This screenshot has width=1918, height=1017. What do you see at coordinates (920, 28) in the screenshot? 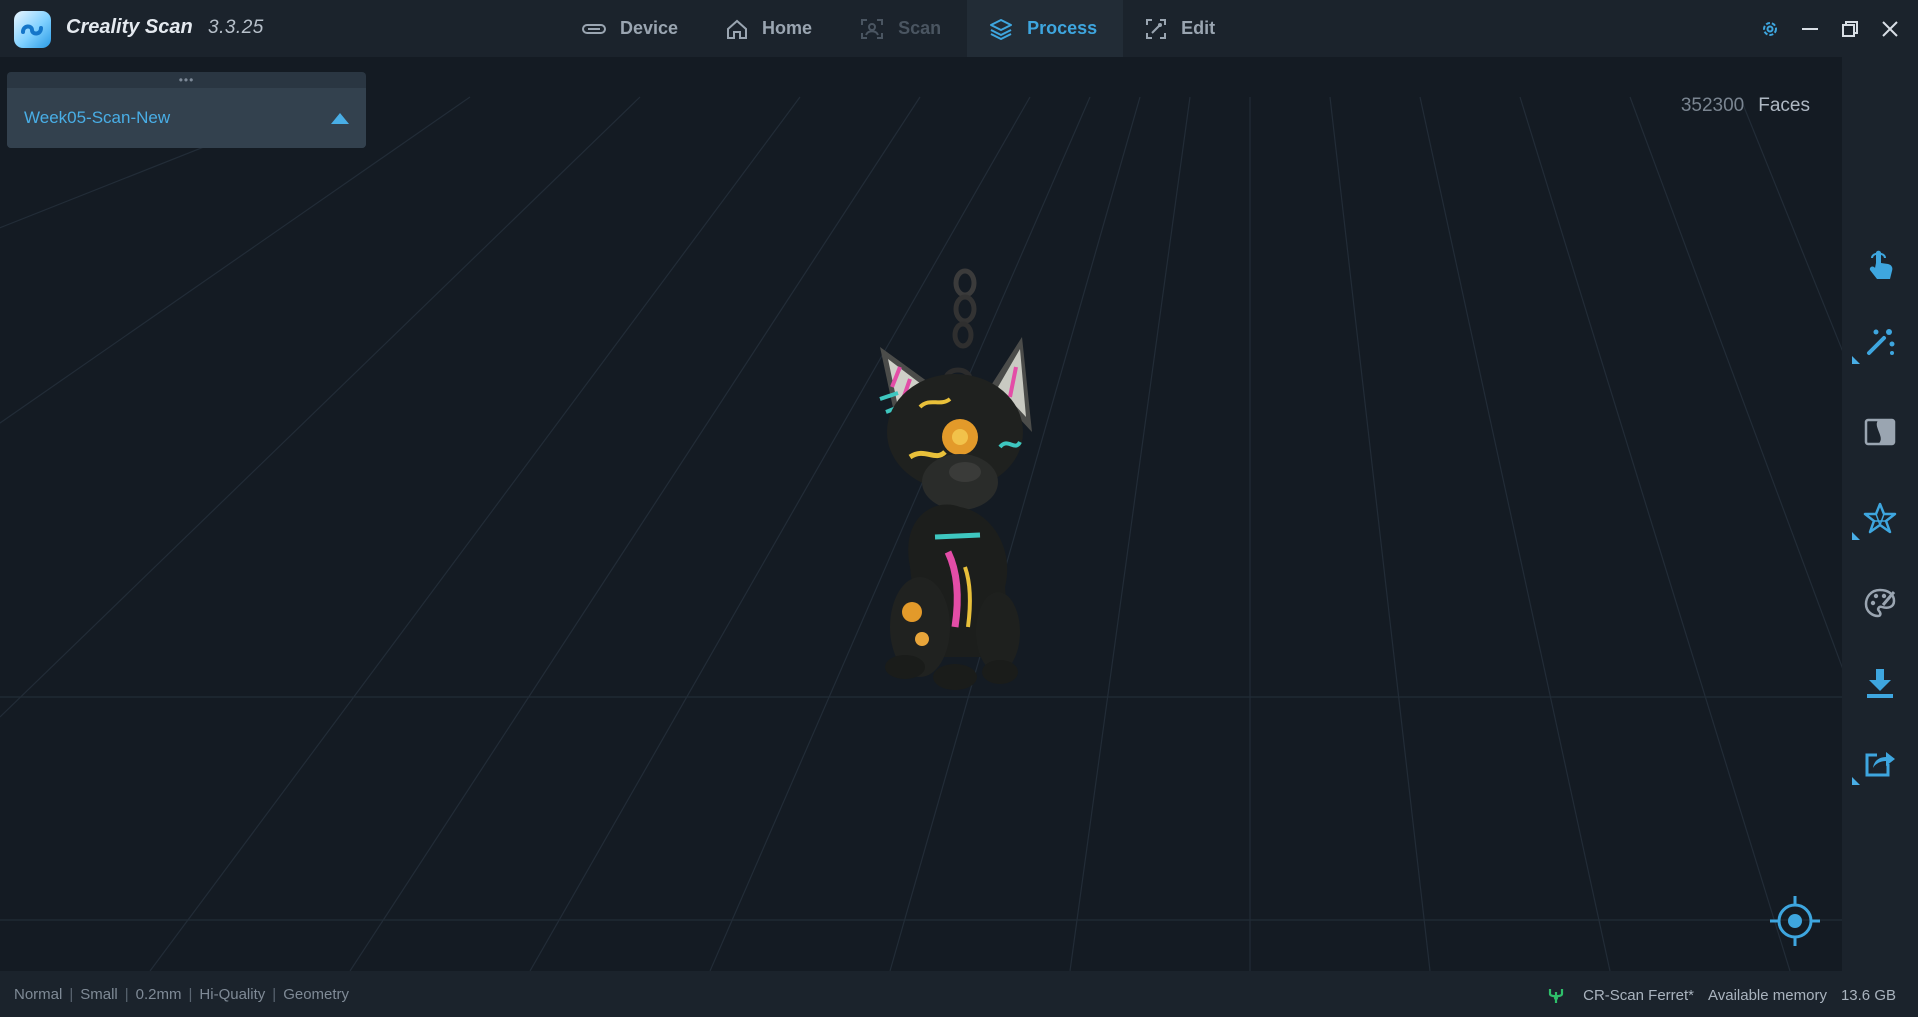
I see `tab-scan-label: Scan` at bounding box center [920, 28].